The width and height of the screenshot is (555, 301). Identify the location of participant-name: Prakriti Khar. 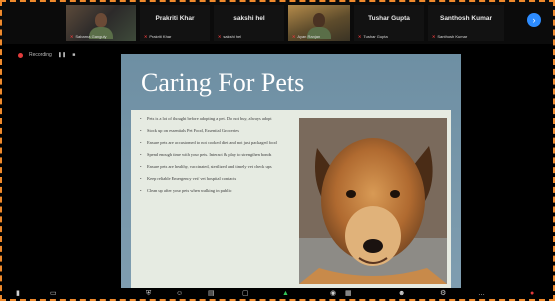
(160, 36).